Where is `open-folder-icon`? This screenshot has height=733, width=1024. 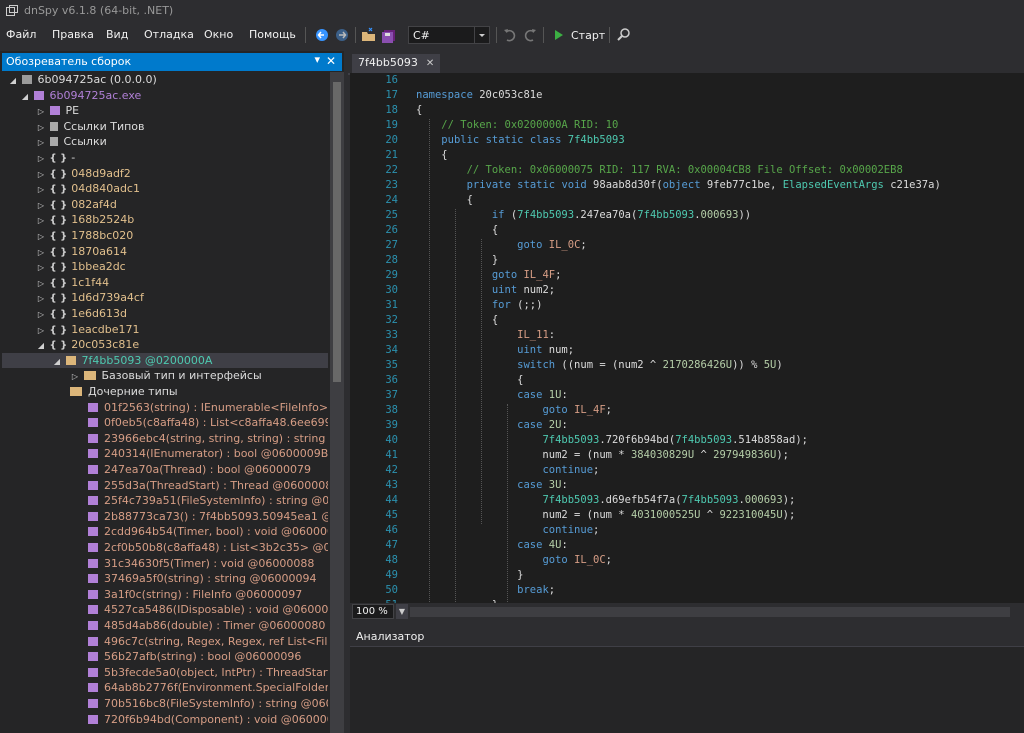
open-folder-icon is located at coordinates (369, 35).